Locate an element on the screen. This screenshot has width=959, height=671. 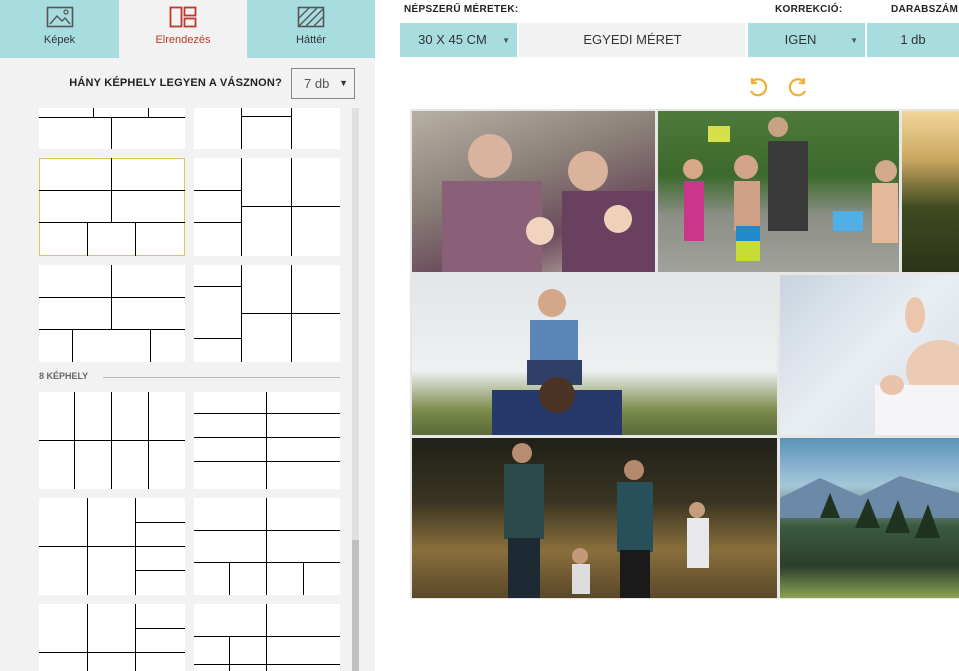
photo-slot-mountains is located at coordinates (869, 518).